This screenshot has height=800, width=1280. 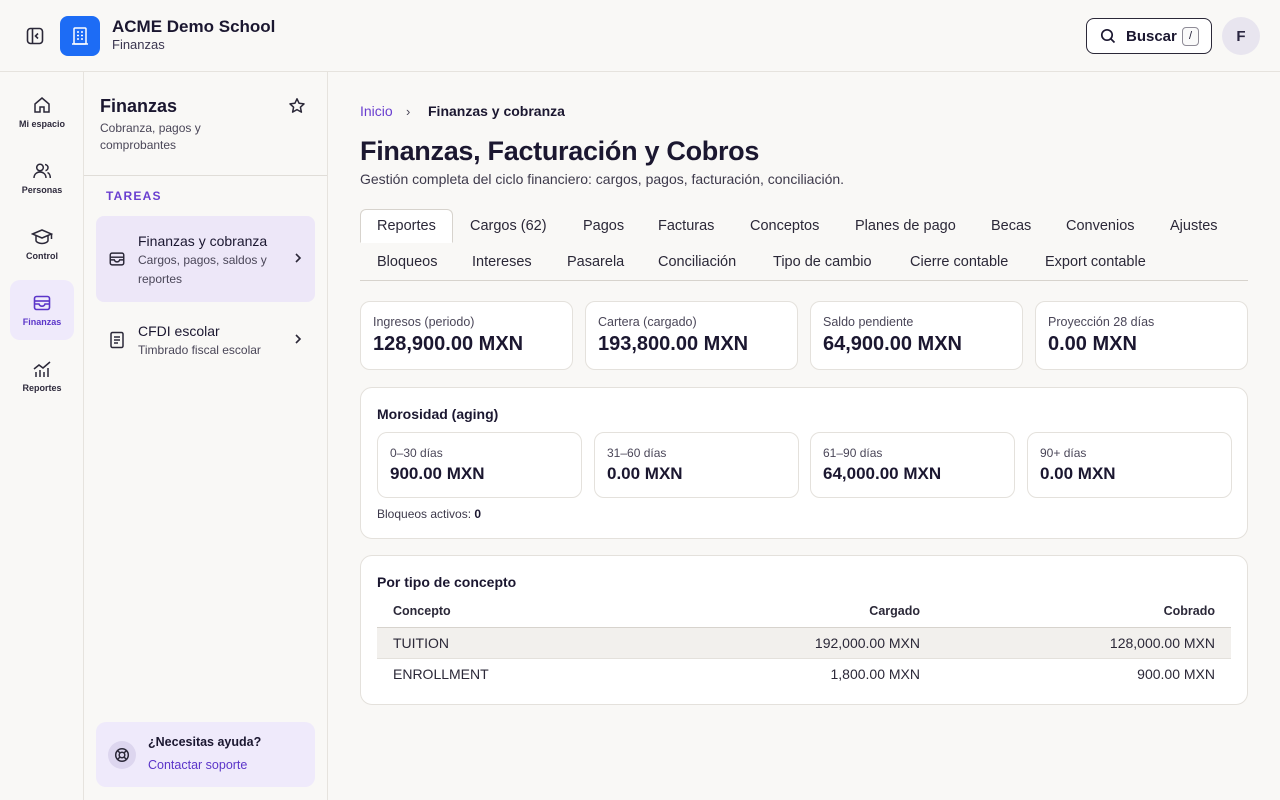 What do you see at coordinates (1176, 673) in the screenshot?
I see `table-cell: 900.00 MXN` at bounding box center [1176, 673].